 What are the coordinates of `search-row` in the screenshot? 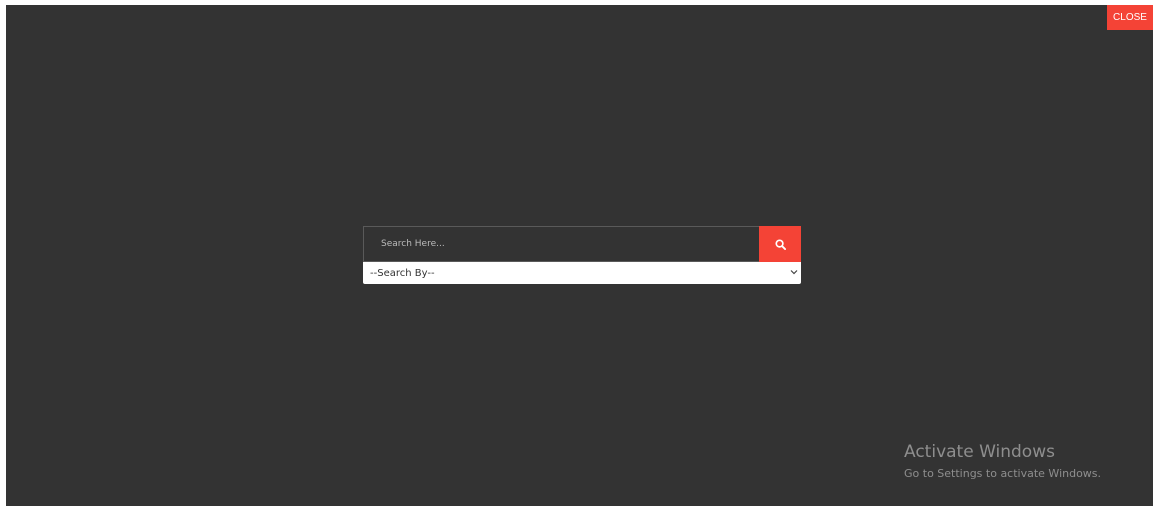 It's located at (582, 244).